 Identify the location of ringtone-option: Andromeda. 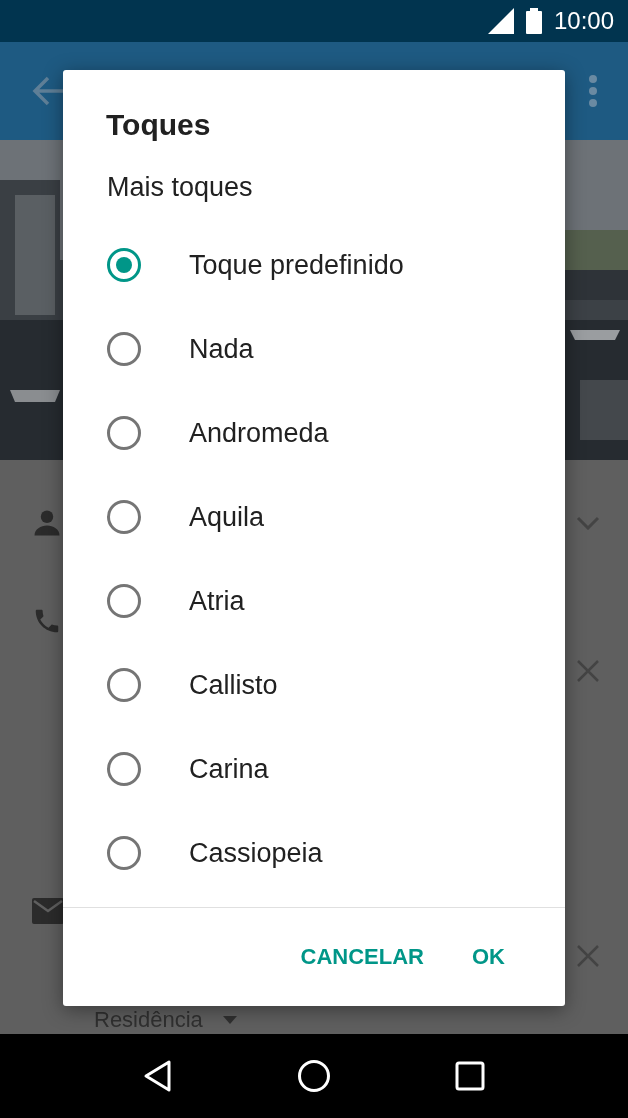
(259, 433).